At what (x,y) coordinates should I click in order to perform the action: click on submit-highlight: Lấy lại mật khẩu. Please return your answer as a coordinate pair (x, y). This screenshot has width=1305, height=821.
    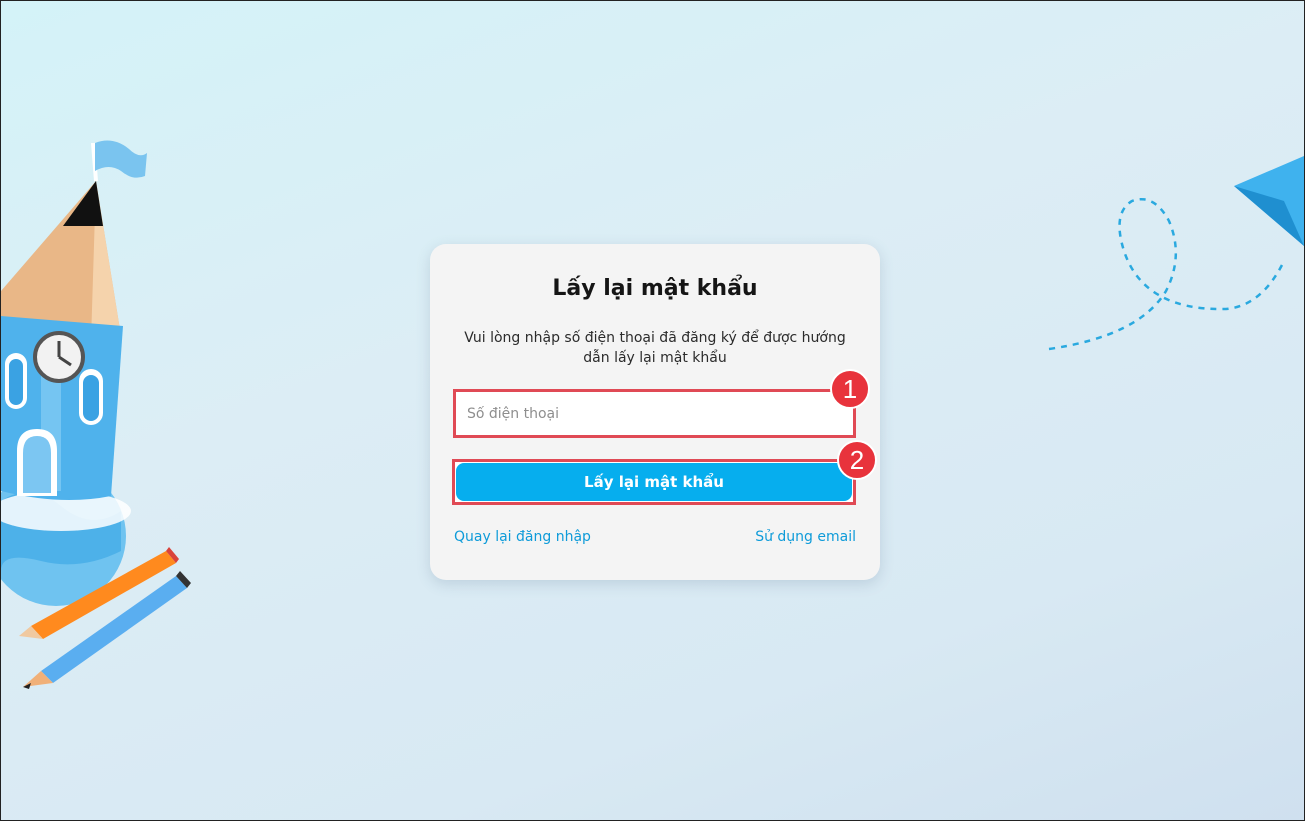
    Looking at the image, I should click on (654, 482).